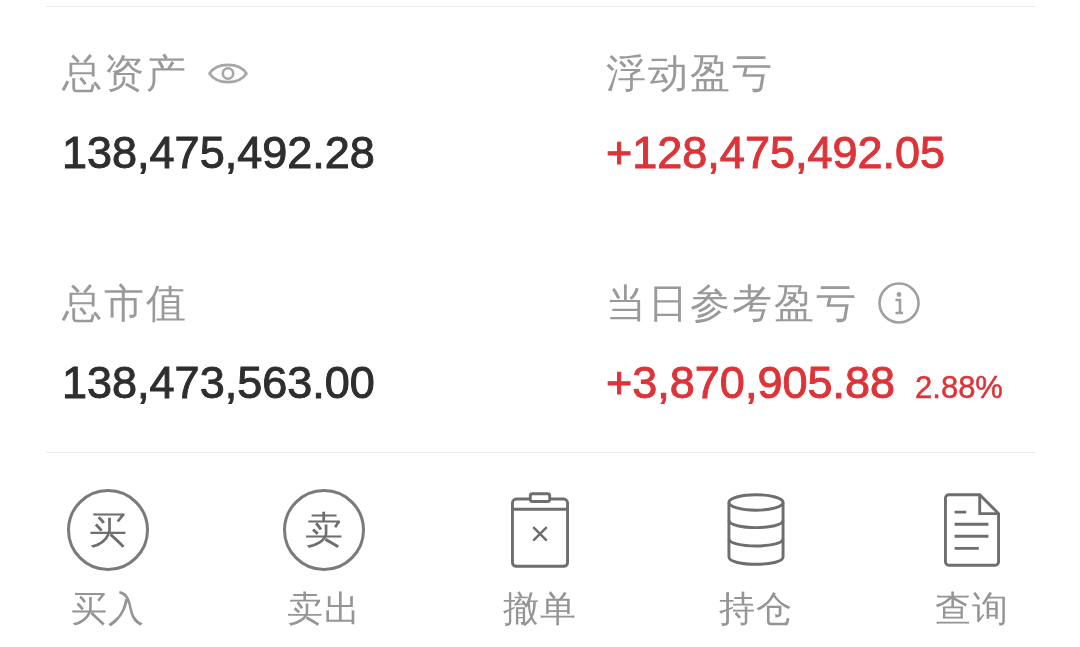  What do you see at coordinates (751, 383) in the screenshot?
I see `metric-value: +3,870,905.88` at bounding box center [751, 383].